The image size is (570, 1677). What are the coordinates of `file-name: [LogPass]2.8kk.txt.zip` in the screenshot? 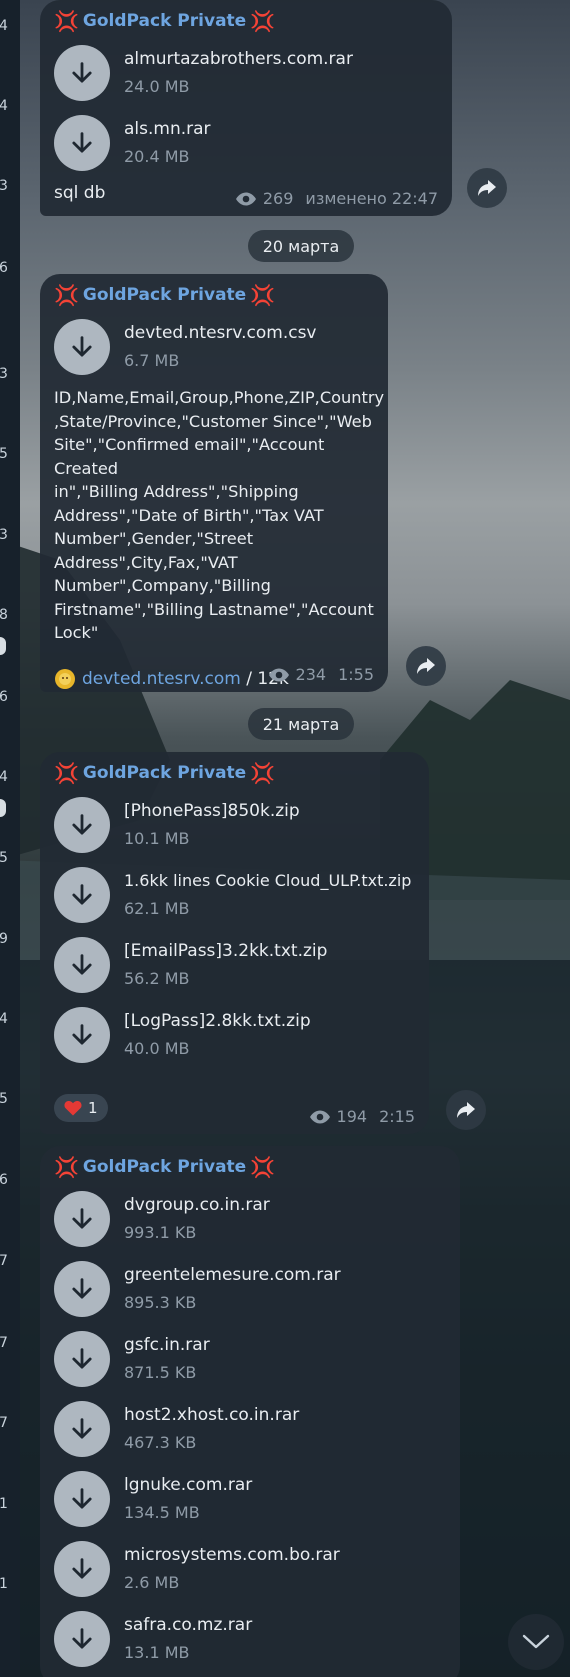 It's located at (217, 1021).